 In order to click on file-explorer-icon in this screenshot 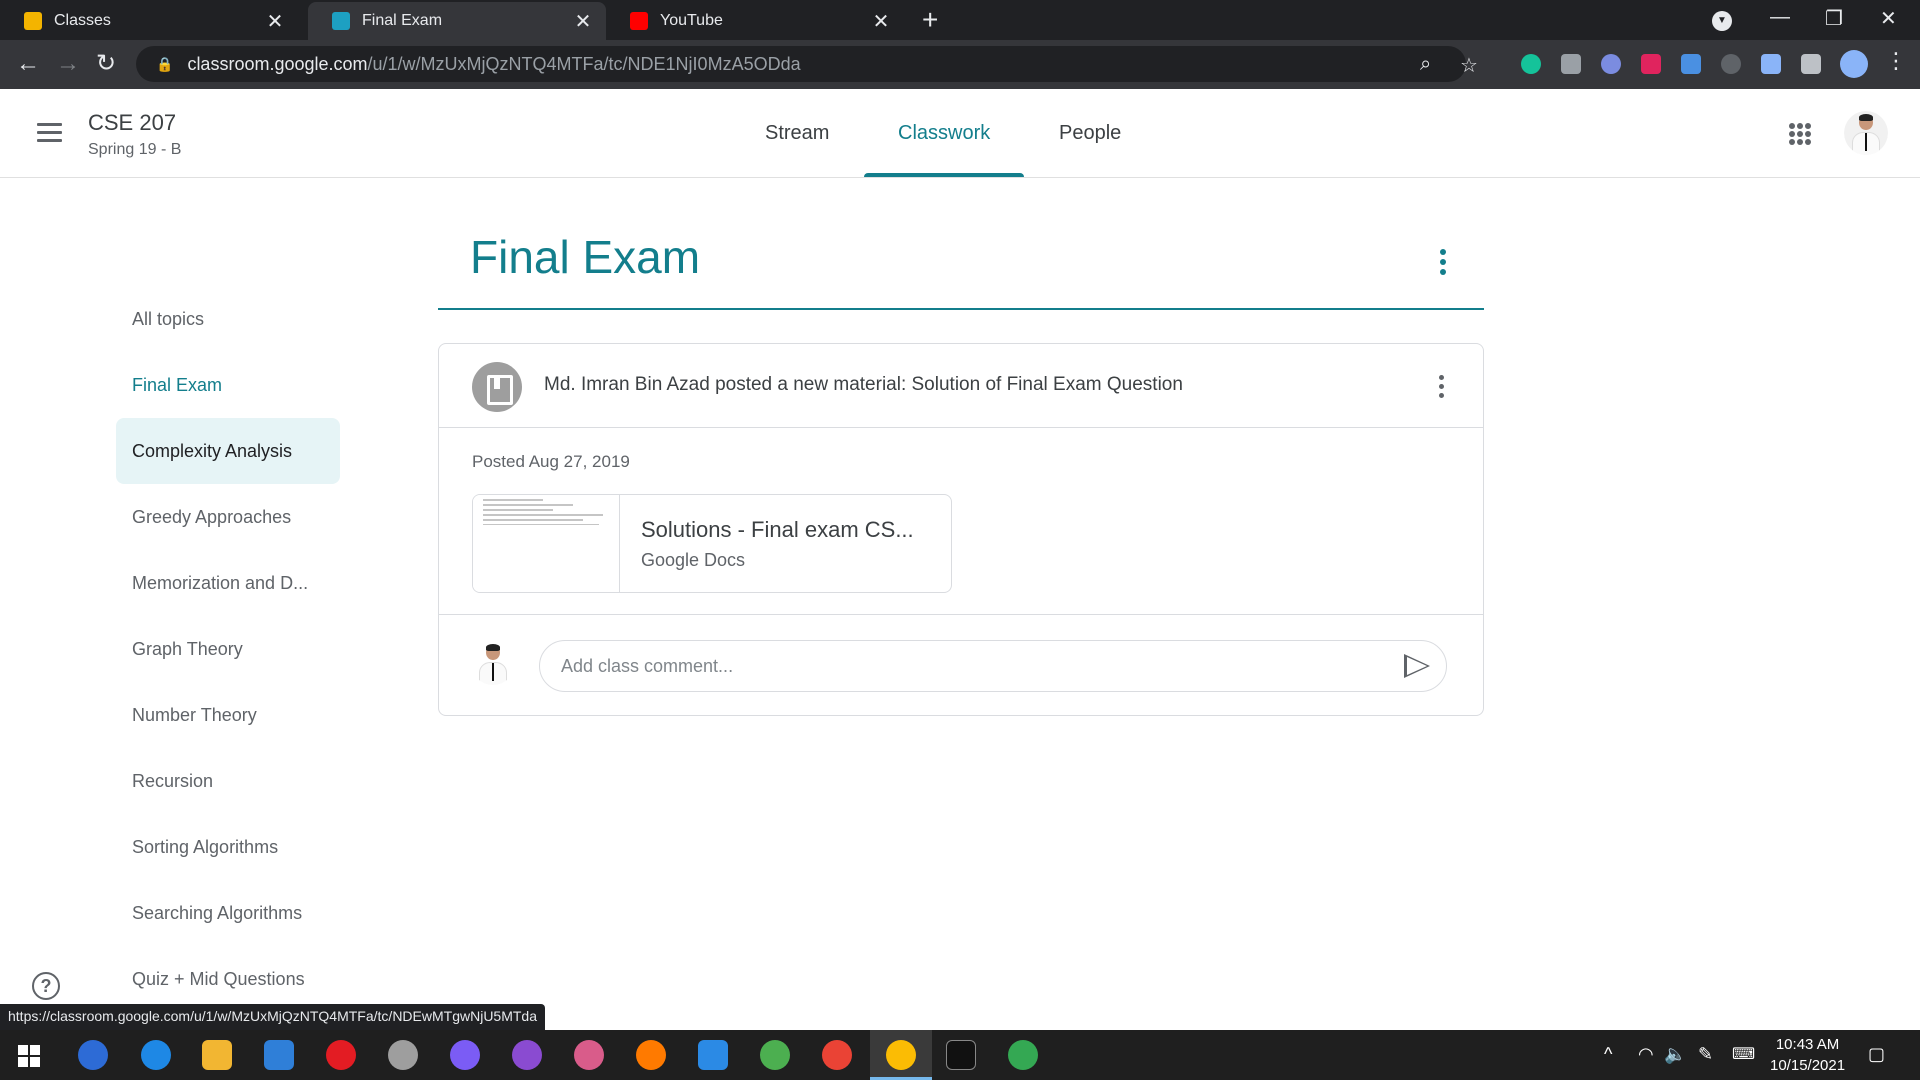, I will do `click(217, 1055)`.